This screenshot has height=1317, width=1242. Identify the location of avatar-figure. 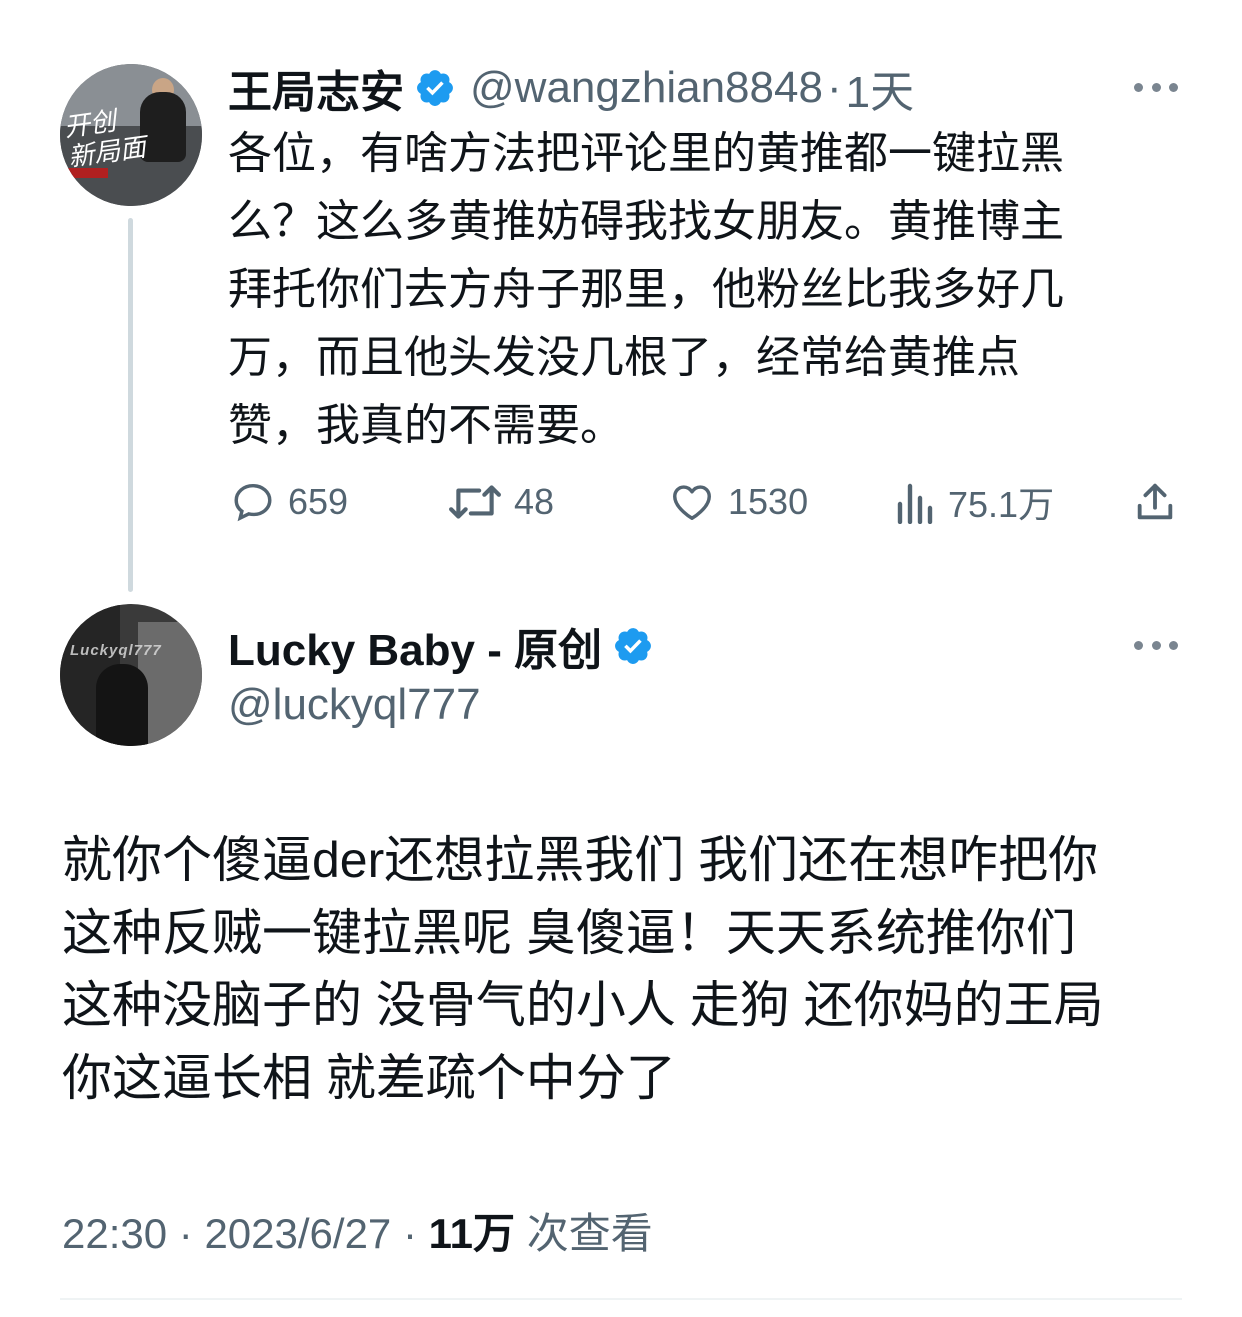
(122, 705).